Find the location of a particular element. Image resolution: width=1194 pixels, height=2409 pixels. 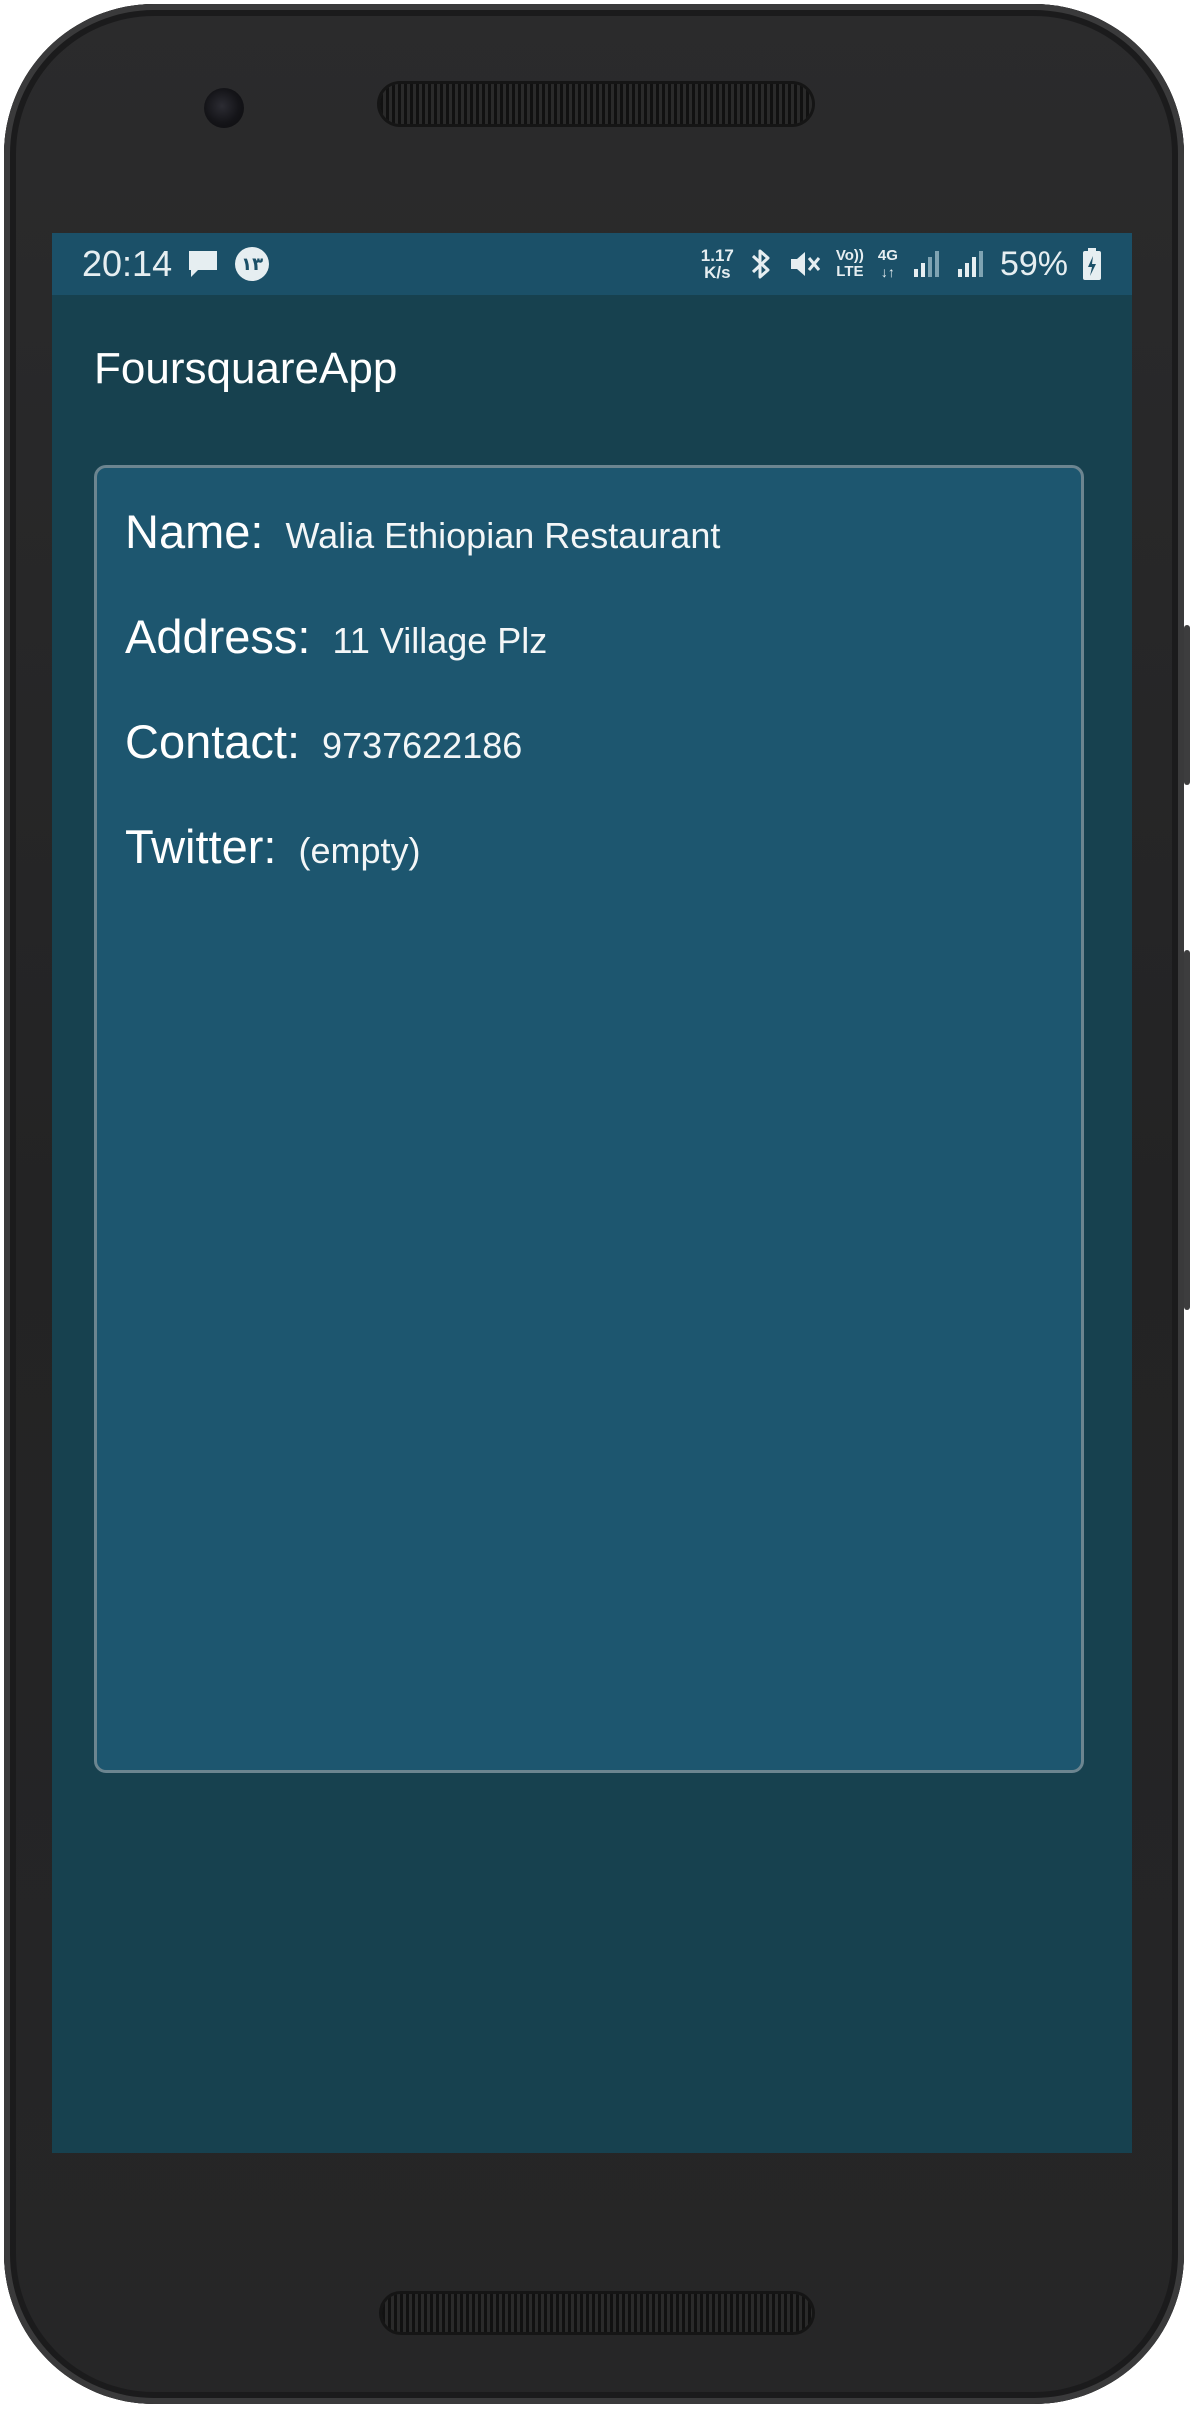

net-speed-unit: K/s is located at coordinates (717, 272).